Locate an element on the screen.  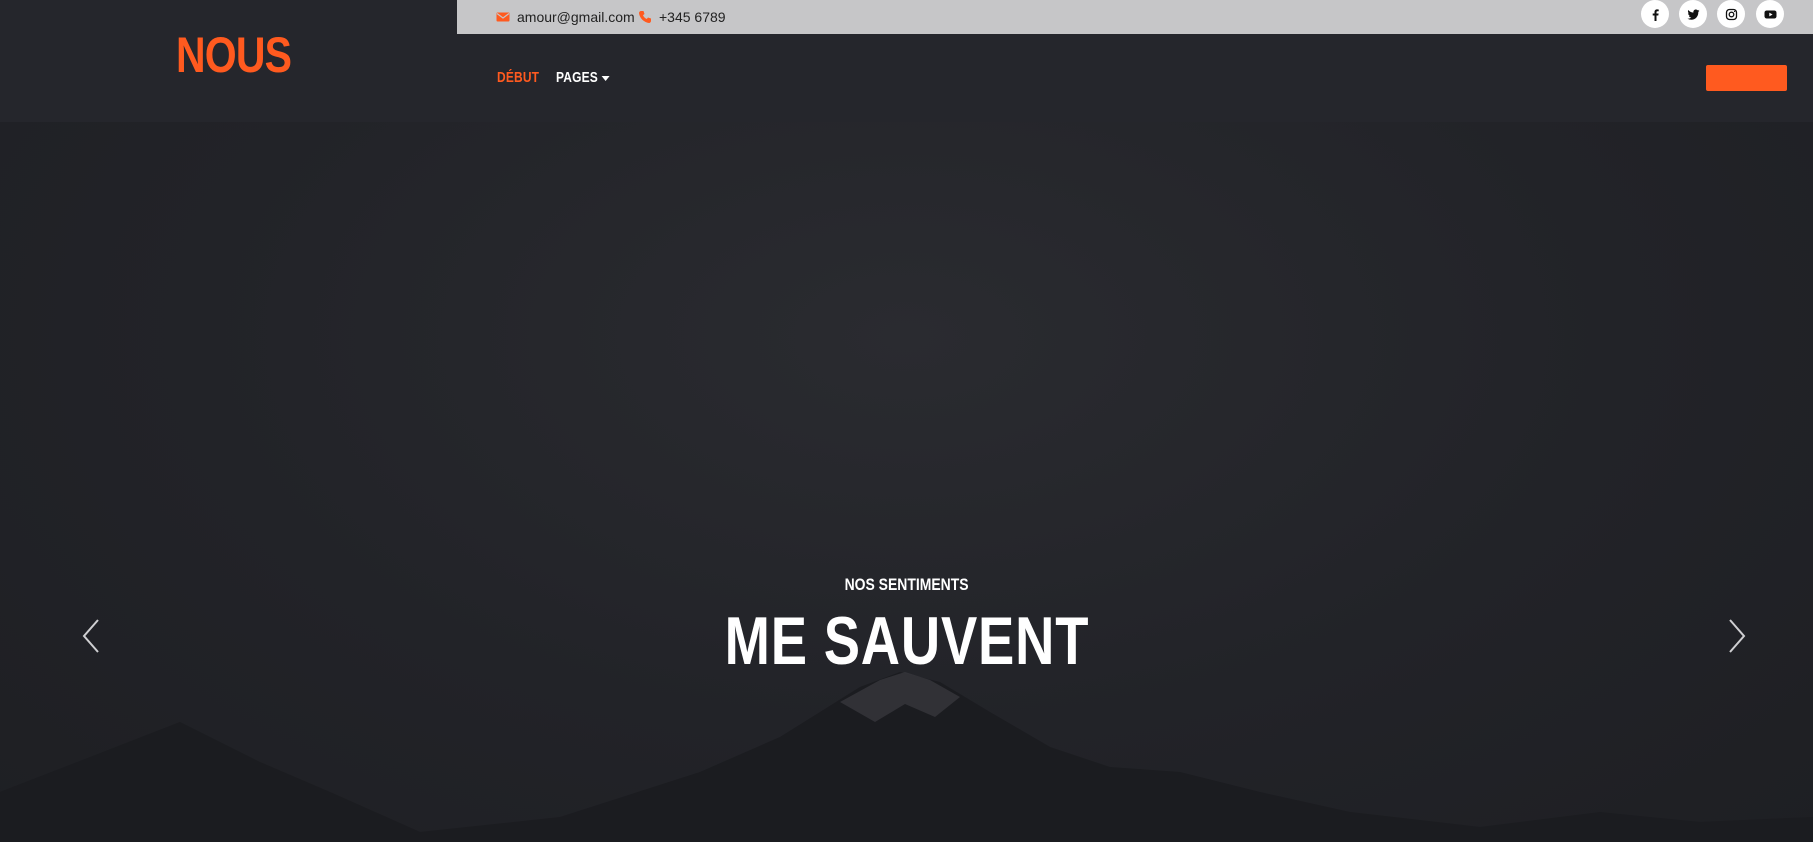
nav-item-debut: DÉBUT is located at coordinates (518, 77).